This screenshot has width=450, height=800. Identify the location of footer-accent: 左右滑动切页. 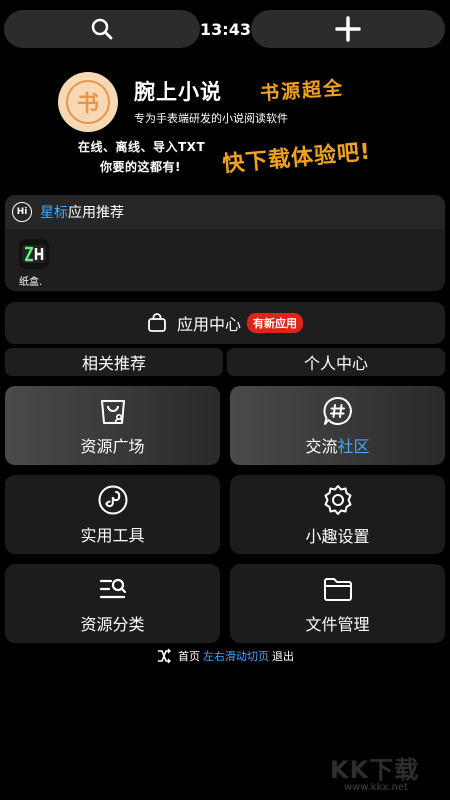
(236, 656).